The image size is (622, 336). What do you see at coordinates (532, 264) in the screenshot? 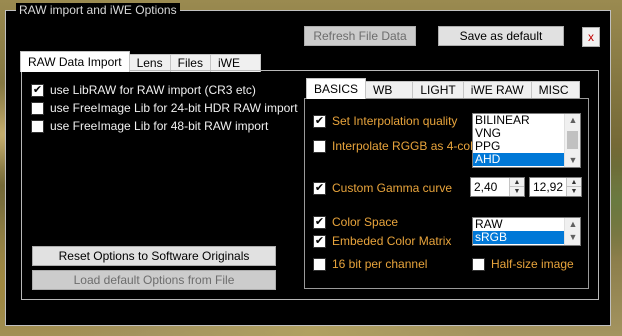
I see `half-size-label: Half-size image` at bounding box center [532, 264].